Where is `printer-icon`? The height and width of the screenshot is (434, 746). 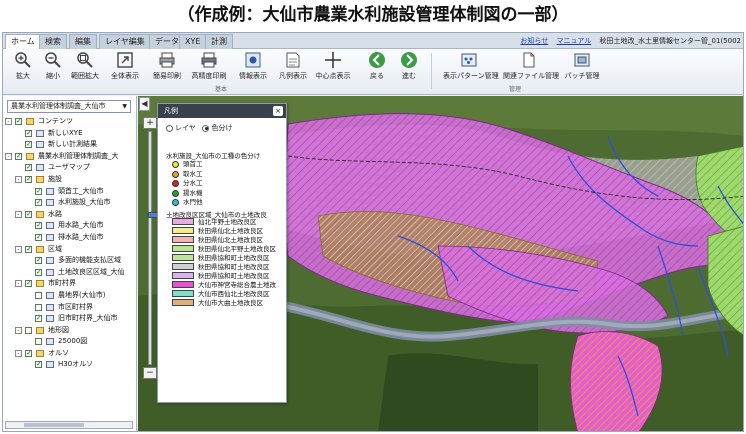 printer-icon is located at coordinates (167, 60).